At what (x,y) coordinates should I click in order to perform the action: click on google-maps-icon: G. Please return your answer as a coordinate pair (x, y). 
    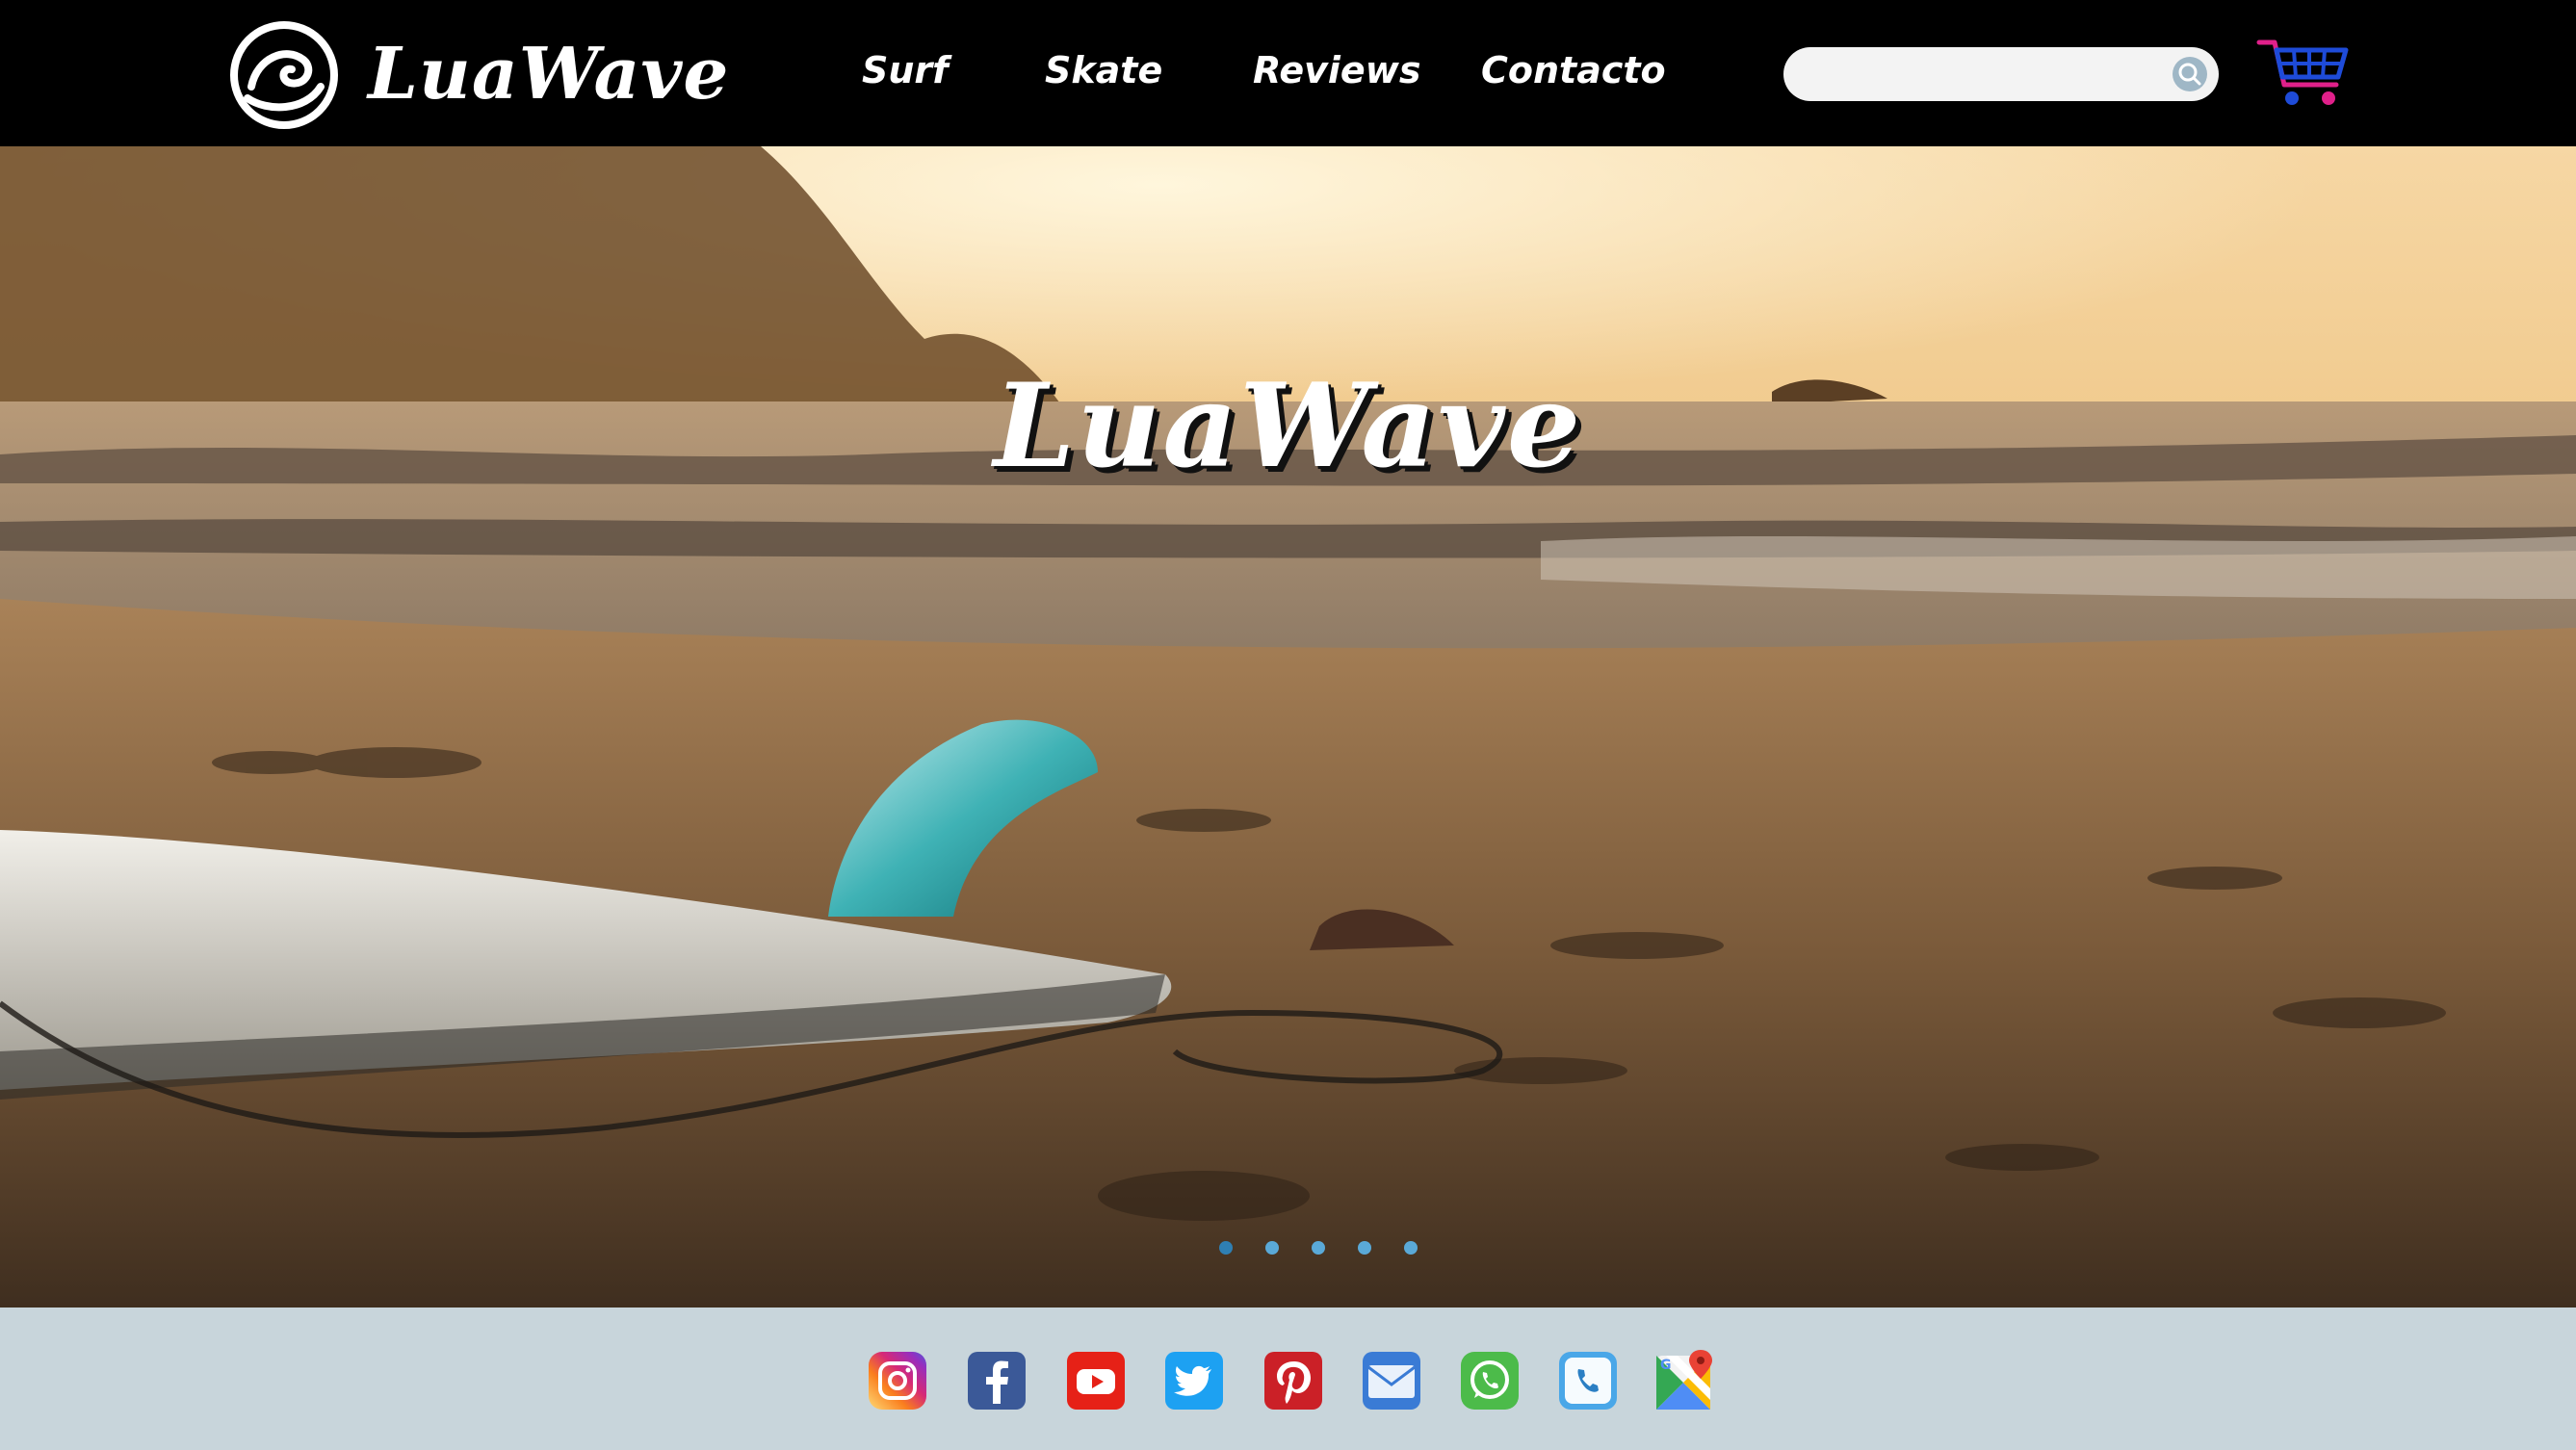
    Looking at the image, I should click on (1684, 1380).